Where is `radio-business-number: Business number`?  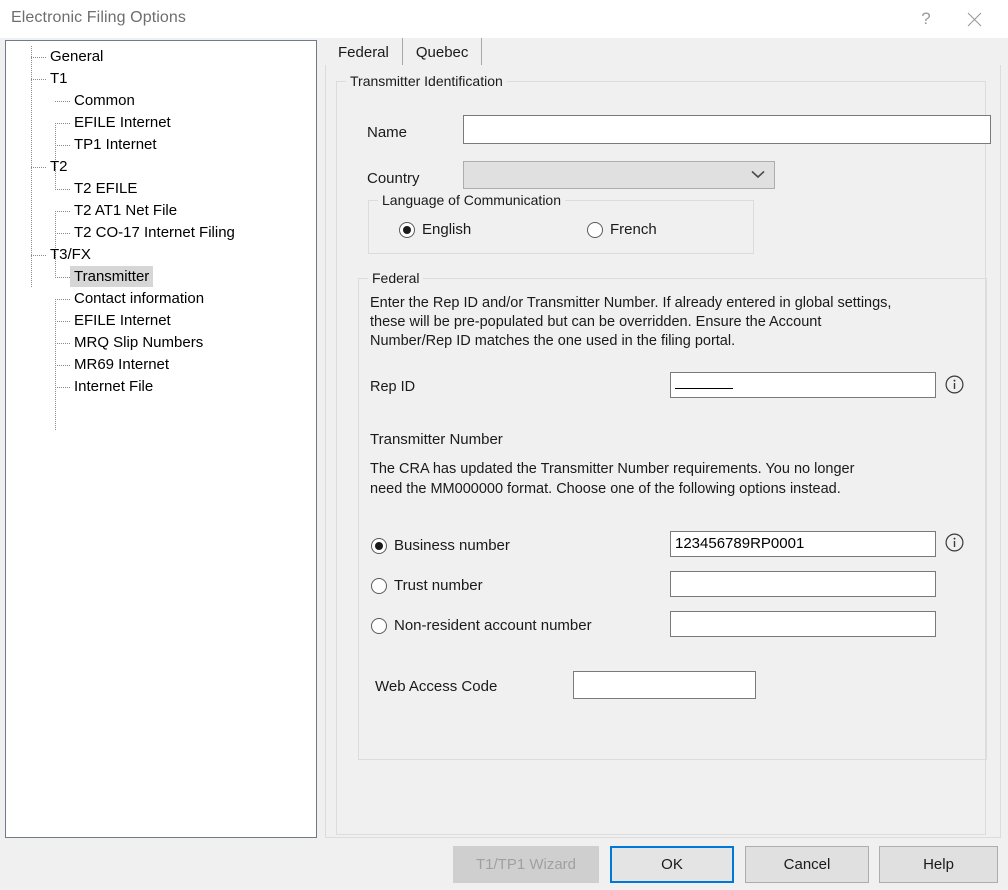 radio-business-number: Business number is located at coordinates (440, 545).